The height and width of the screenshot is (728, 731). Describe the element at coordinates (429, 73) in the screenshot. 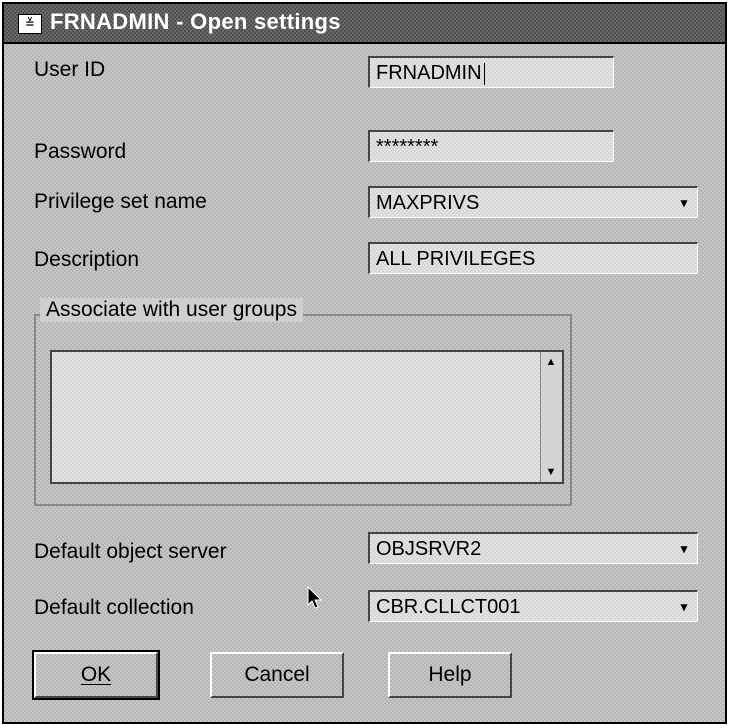

I see `user-id-value: FRNADMIN` at that location.